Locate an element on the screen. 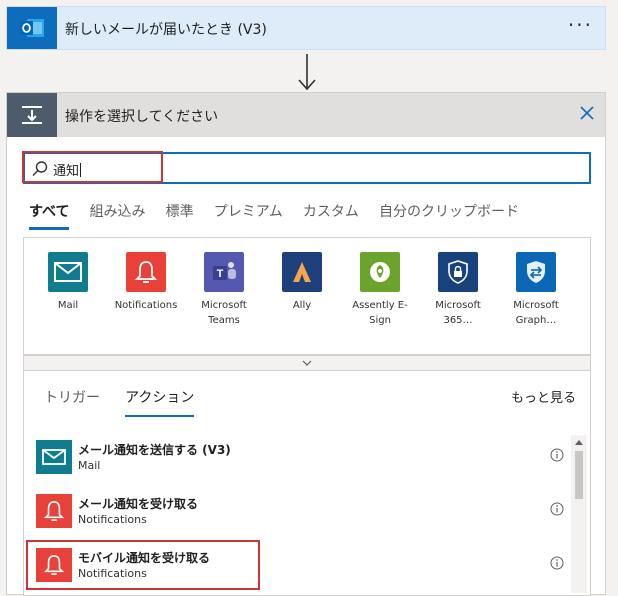 The image size is (618, 596). trigger-title: 新しいメールが届いたとき (V3) is located at coordinates (166, 30).